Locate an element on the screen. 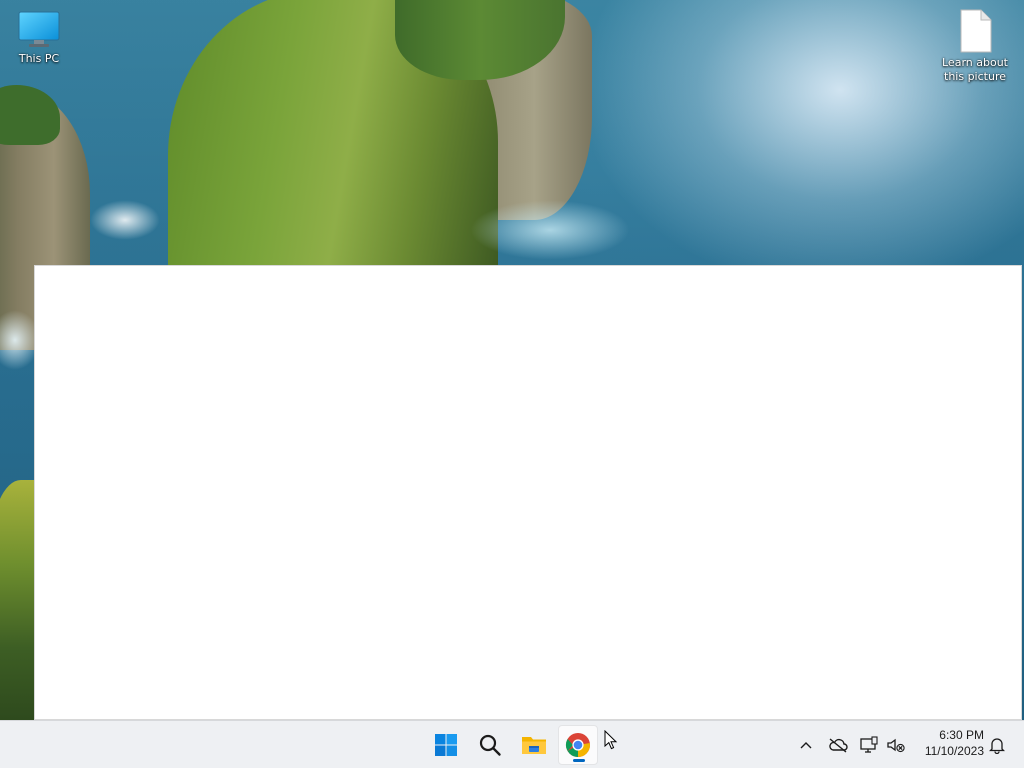 This screenshot has height=768, width=1024. start-button is located at coordinates (446, 745).